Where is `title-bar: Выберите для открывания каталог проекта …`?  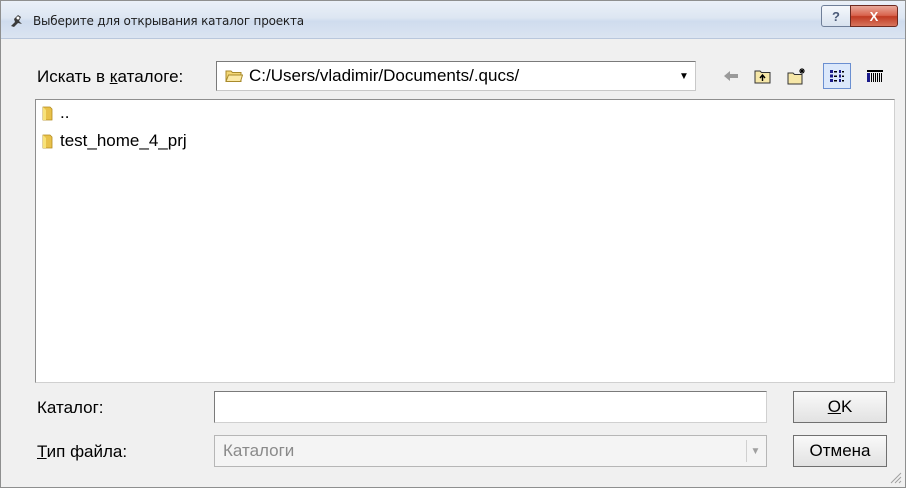 title-bar: Выберите для открывания каталог проекта … is located at coordinates (453, 20).